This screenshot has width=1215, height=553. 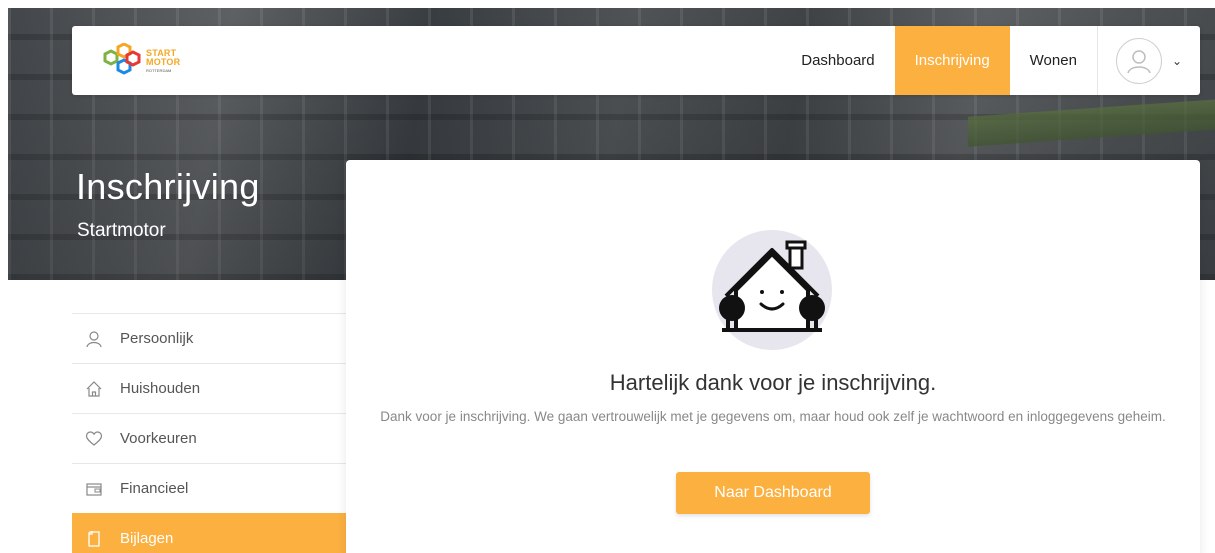 I want to click on user-menu: ⌄, so click(x=1148, y=60).